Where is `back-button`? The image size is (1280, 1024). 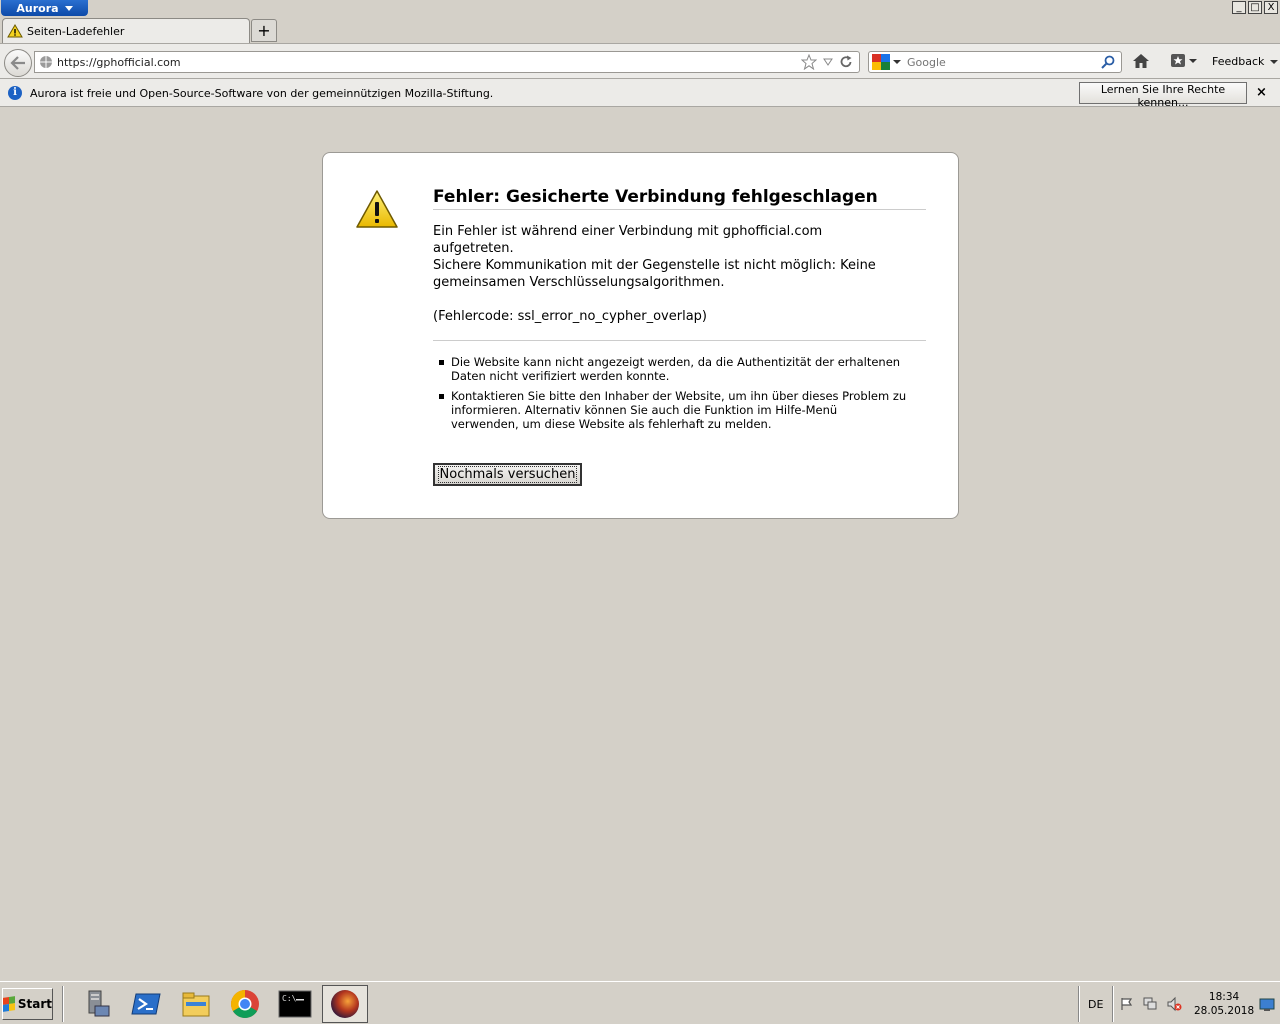
back-button is located at coordinates (18, 63).